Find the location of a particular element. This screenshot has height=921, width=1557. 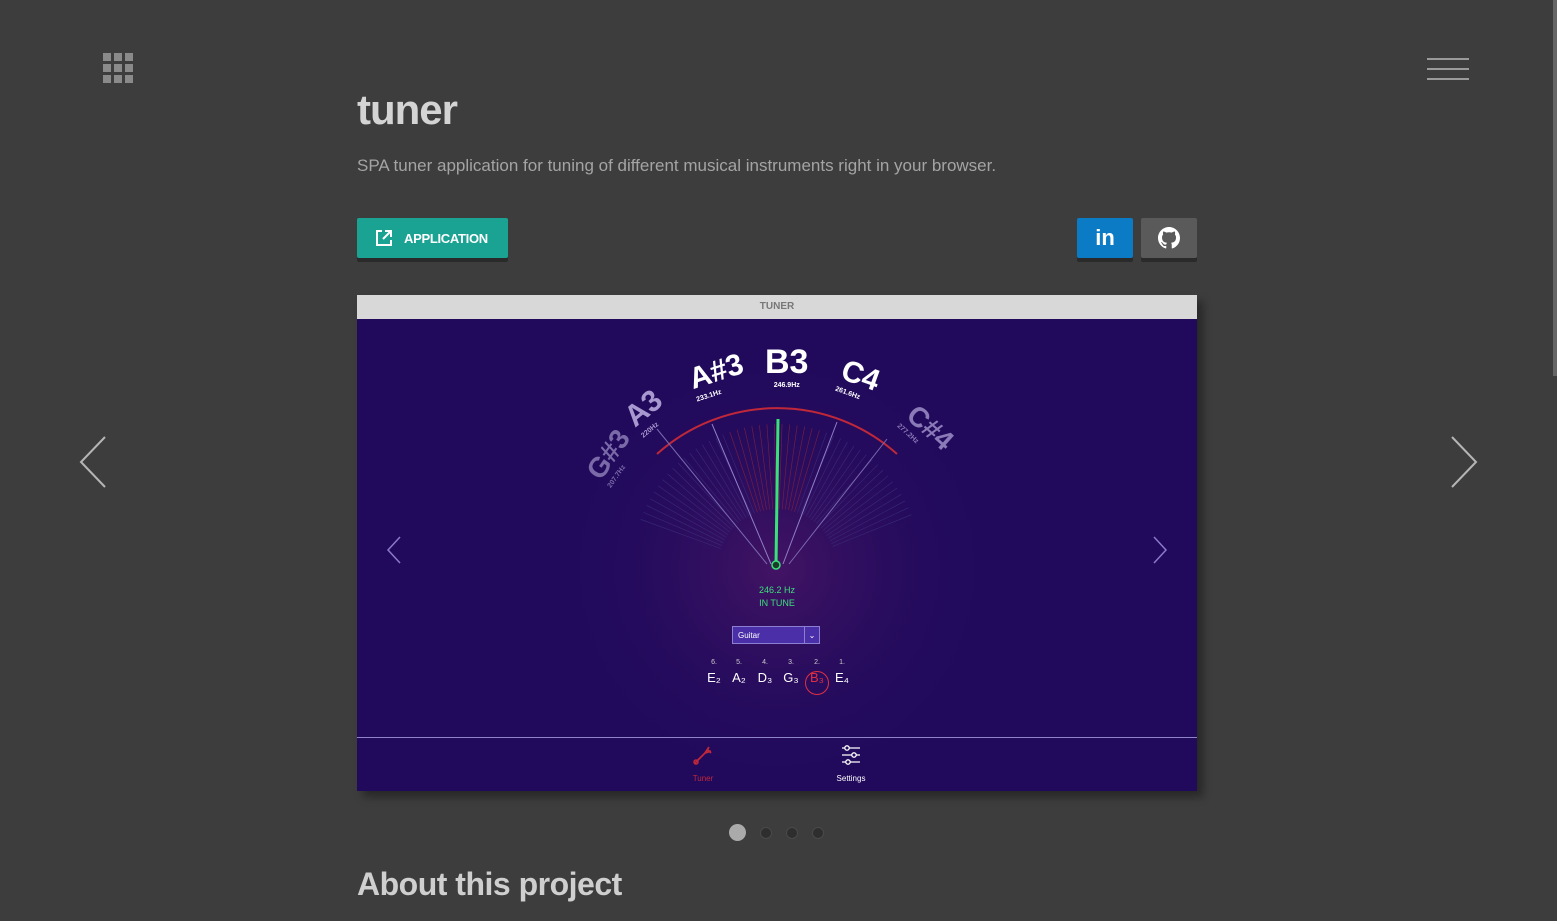

instrument-select-value: Guitar is located at coordinates (749, 635).